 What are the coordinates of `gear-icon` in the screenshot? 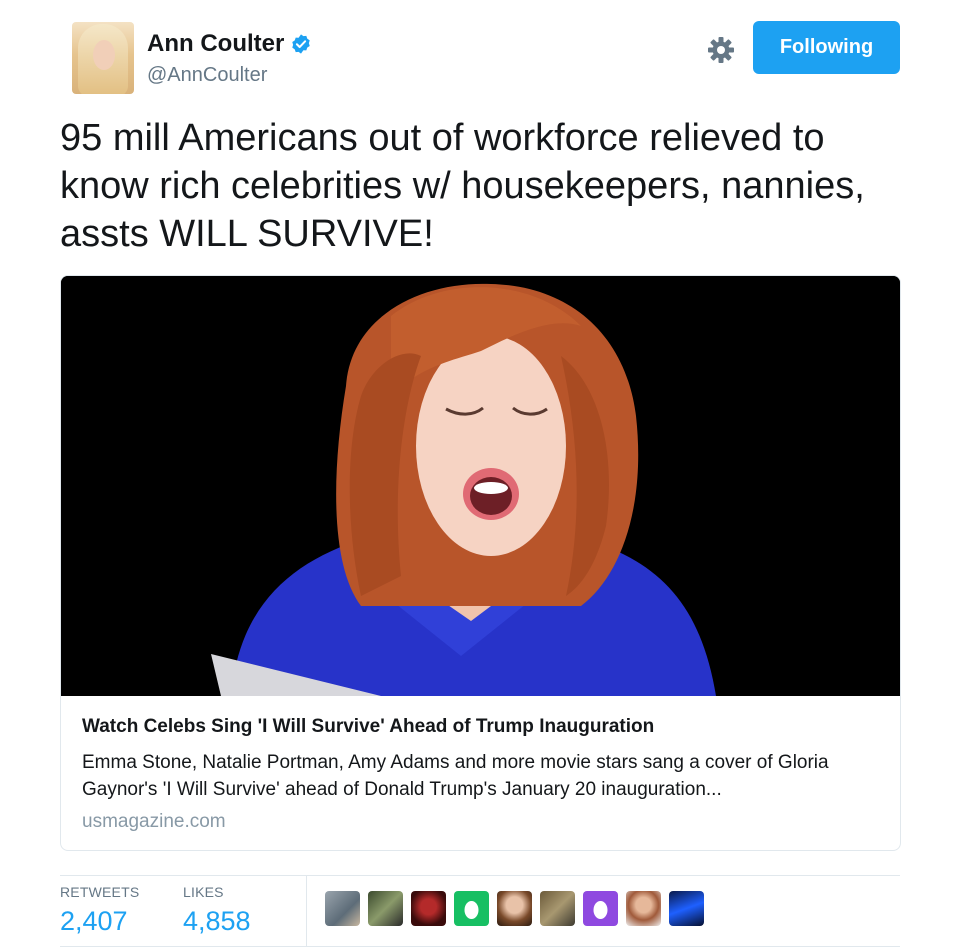 It's located at (721, 50).